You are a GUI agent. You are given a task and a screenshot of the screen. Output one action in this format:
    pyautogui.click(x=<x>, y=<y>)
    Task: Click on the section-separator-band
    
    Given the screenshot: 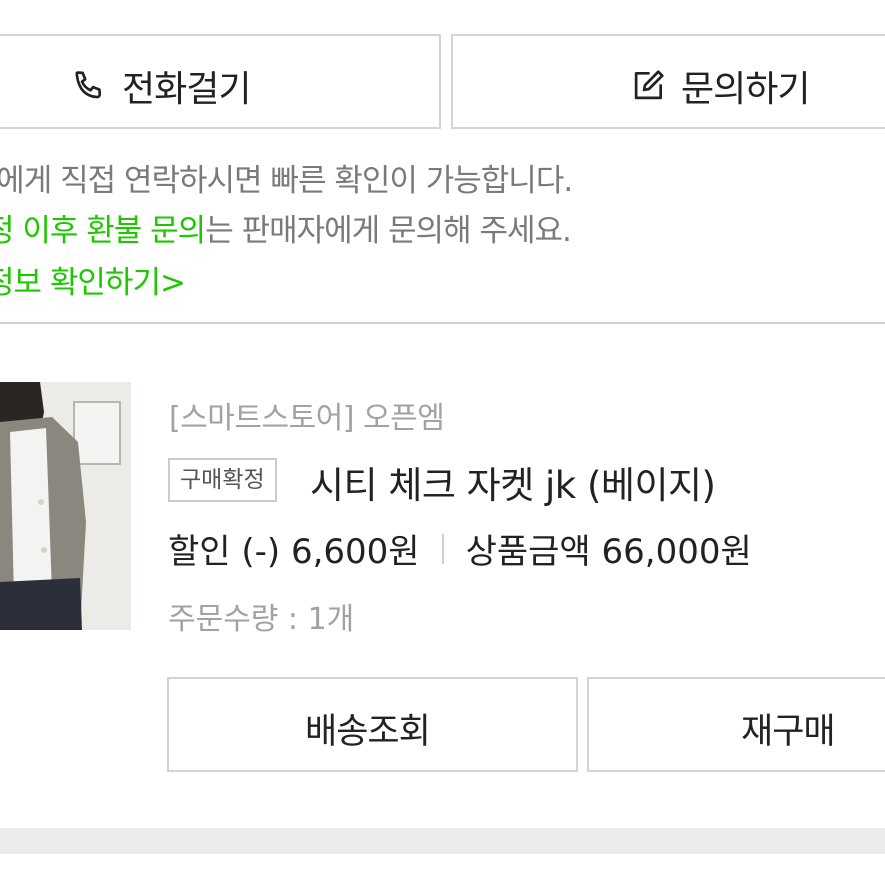 What is the action you would take?
    pyautogui.click(x=442, y=841)
    